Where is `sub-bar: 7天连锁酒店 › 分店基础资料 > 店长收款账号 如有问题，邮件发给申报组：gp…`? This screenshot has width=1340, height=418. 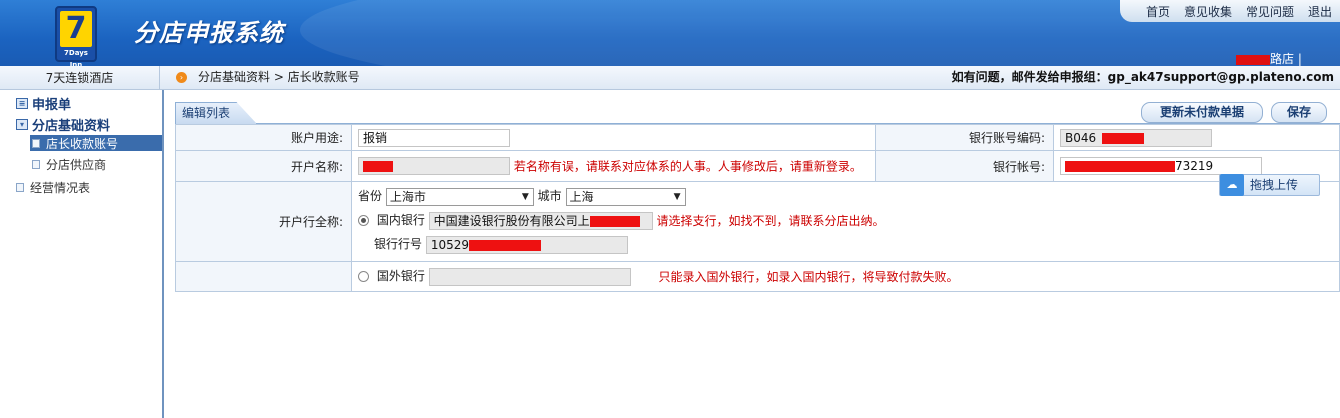 sub-bar: 7天连锁酒店 › 分店基础资料 > 店长收款账号 如有问题，邮件发给申报组：gp… is located at coordinates (670, 78).